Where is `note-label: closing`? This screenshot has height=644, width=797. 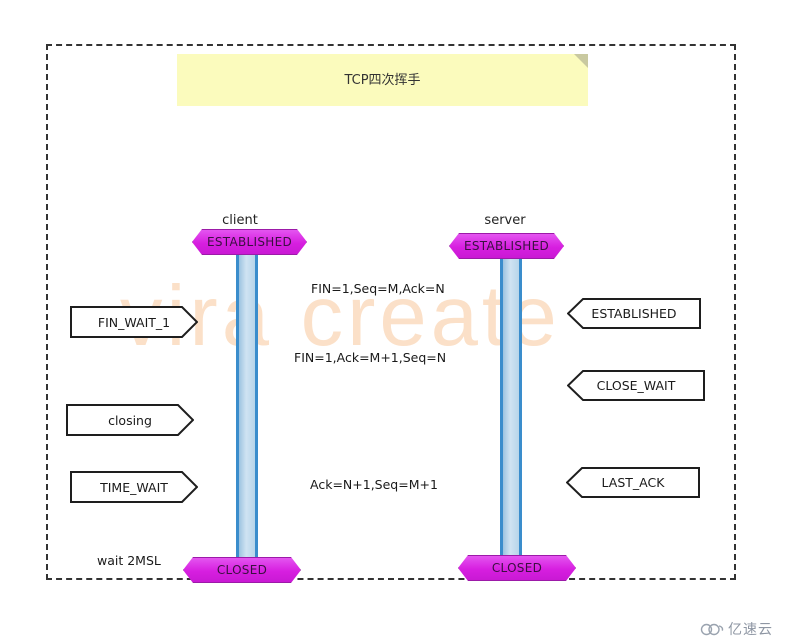 note-label: closing is located at coordinates (130, 420).